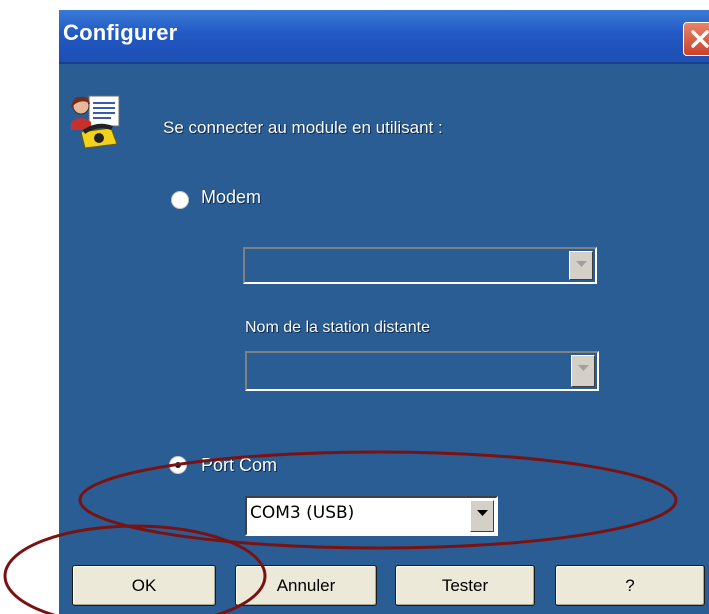 This screenshot has height=614, width=709. I want to click on station-dropdown-button, so click(583, 371).